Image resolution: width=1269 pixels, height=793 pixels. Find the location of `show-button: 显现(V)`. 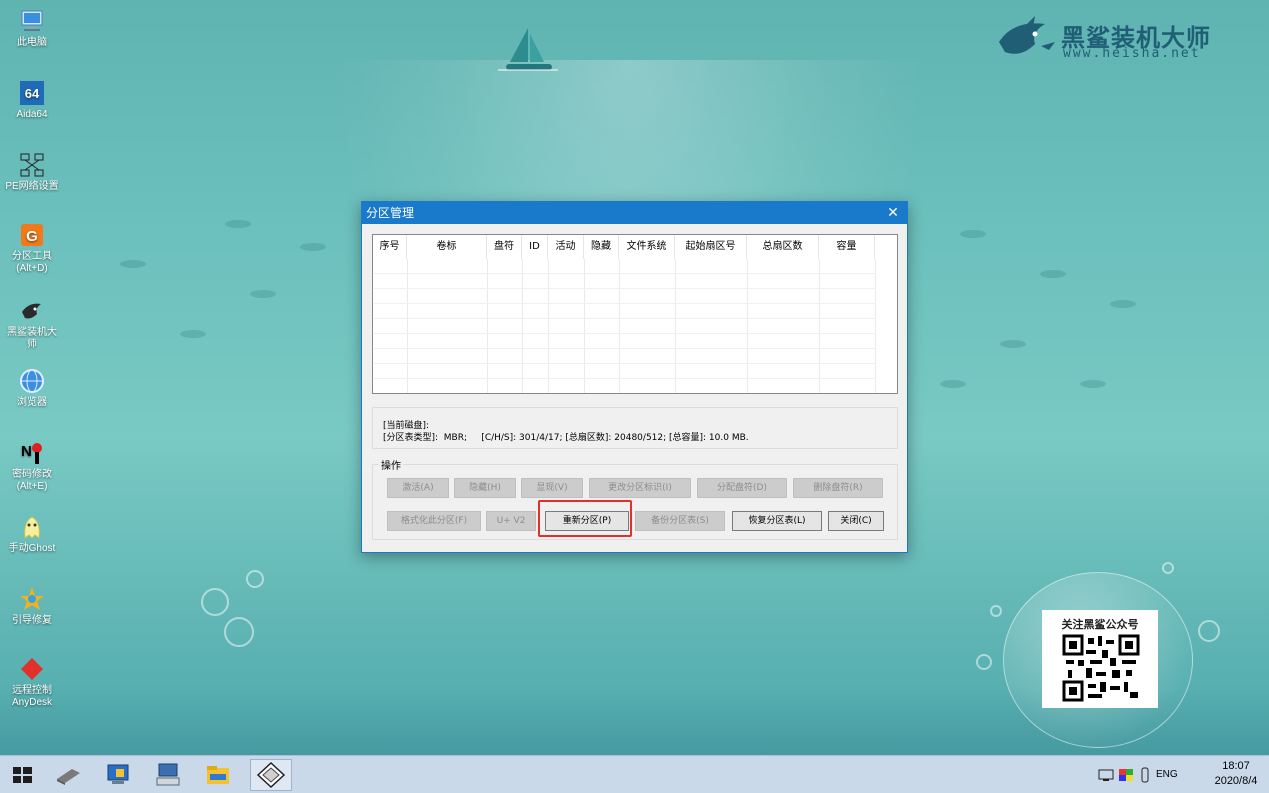

show-button: 显现(V) is located at coordinates (552, 488).